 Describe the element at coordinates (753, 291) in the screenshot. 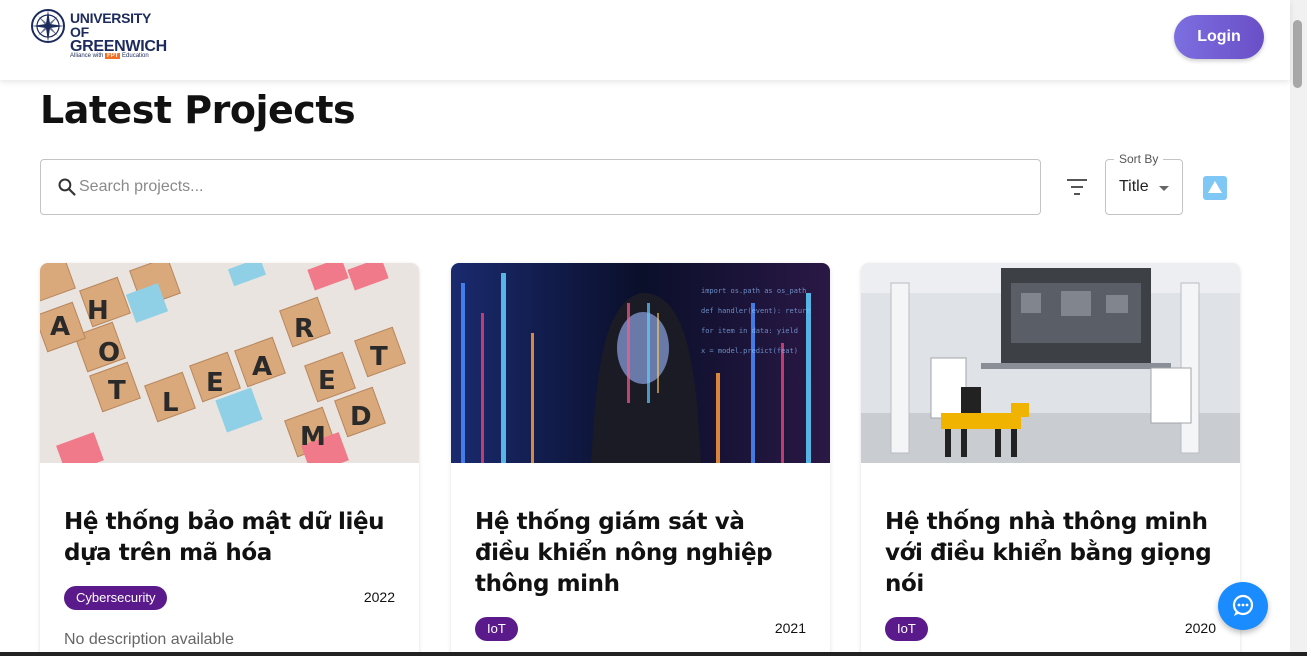

I see `svg-text: import os.path as os_path` at that location.